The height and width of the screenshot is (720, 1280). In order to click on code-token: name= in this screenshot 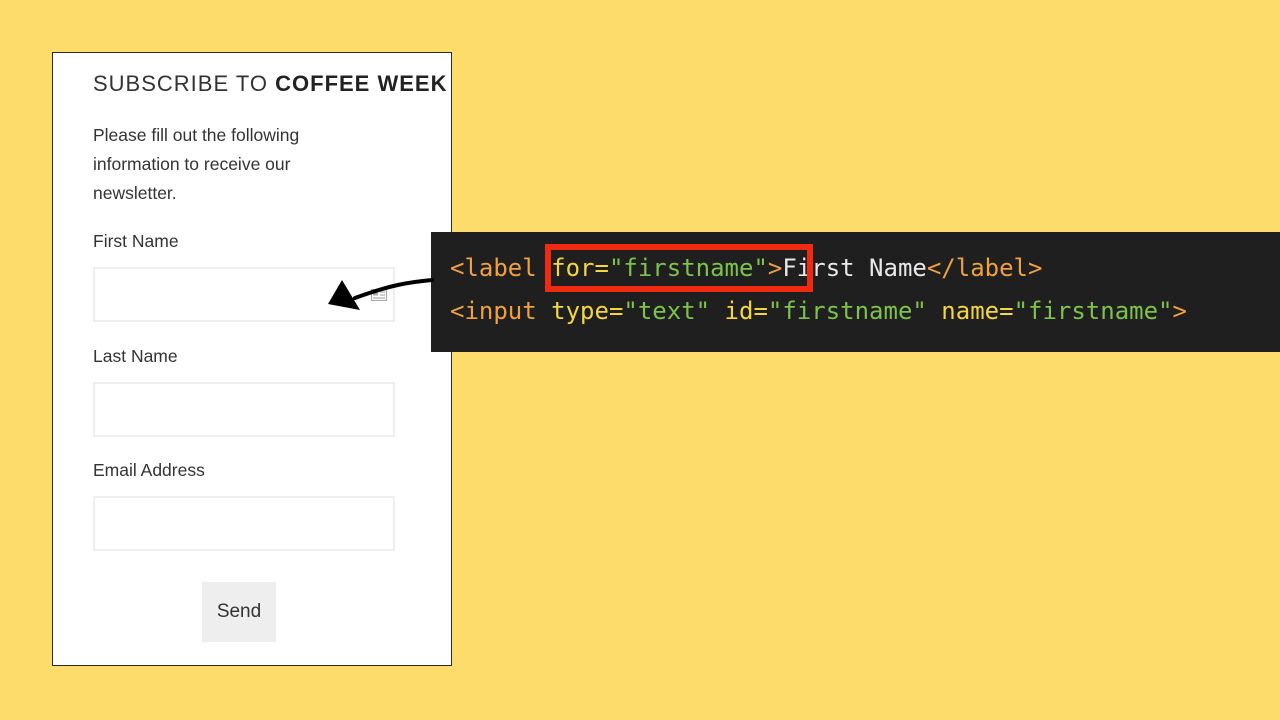, I will do `click(970, 311)`.